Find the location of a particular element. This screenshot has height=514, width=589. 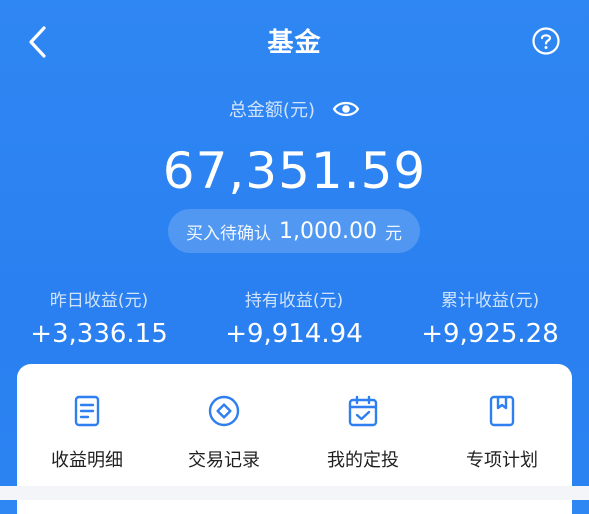

question-circle-icon is located at coordinates (546, 41).